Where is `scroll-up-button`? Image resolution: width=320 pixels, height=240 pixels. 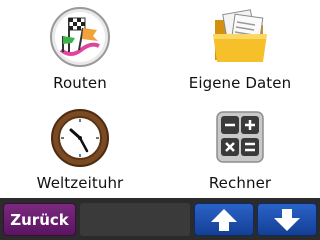 scroll-up-button is located at coordinates (224, 219).